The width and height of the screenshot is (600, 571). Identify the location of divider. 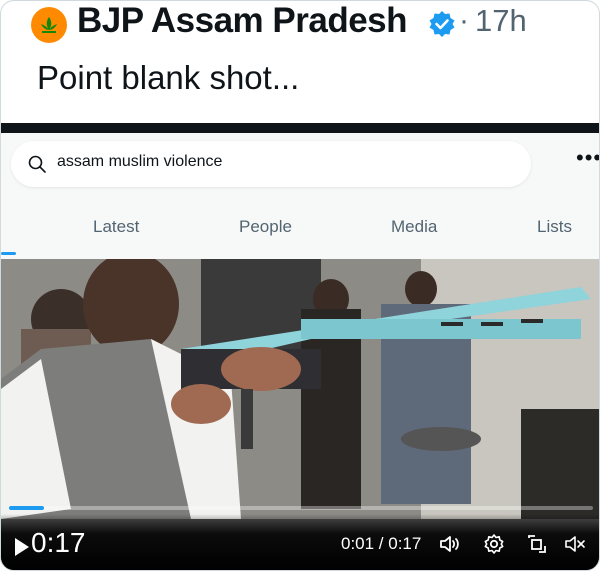
(300, 128).